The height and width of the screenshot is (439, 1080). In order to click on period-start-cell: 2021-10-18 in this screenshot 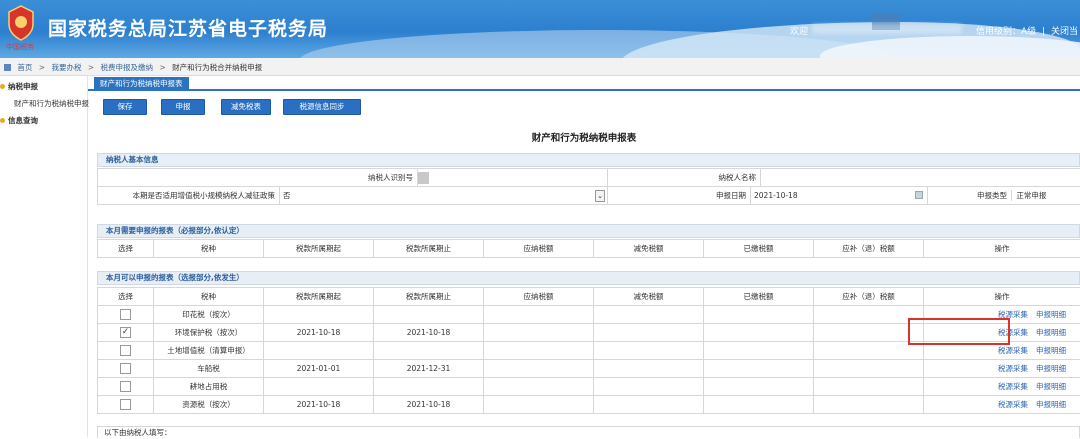, I will do `click(319, 333)`.